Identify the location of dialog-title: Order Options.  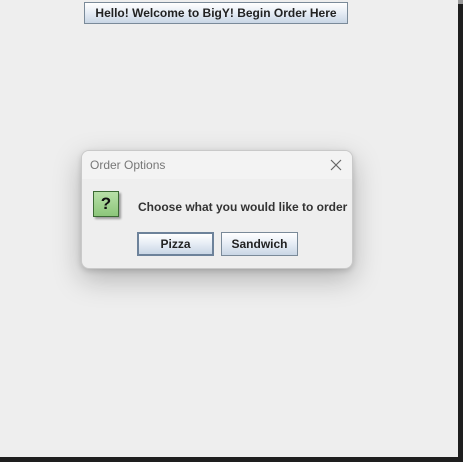
(128, 165).